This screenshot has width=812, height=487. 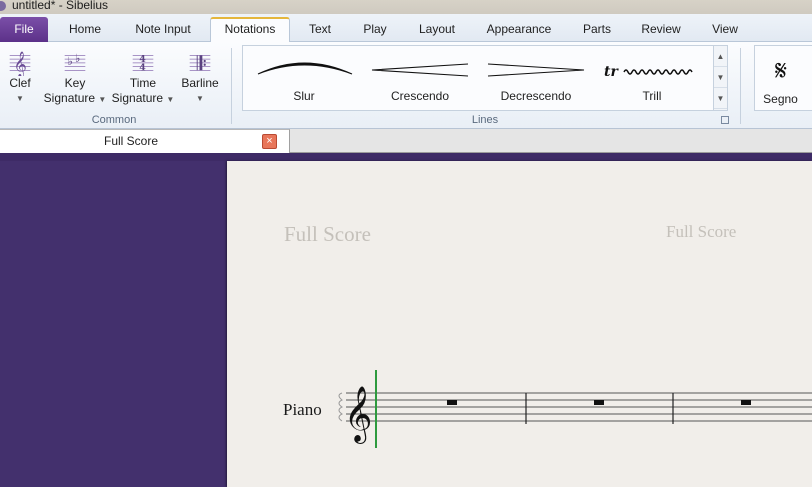 I want to click on key-signature-label-line1: Key, so click(x=75, y=83).